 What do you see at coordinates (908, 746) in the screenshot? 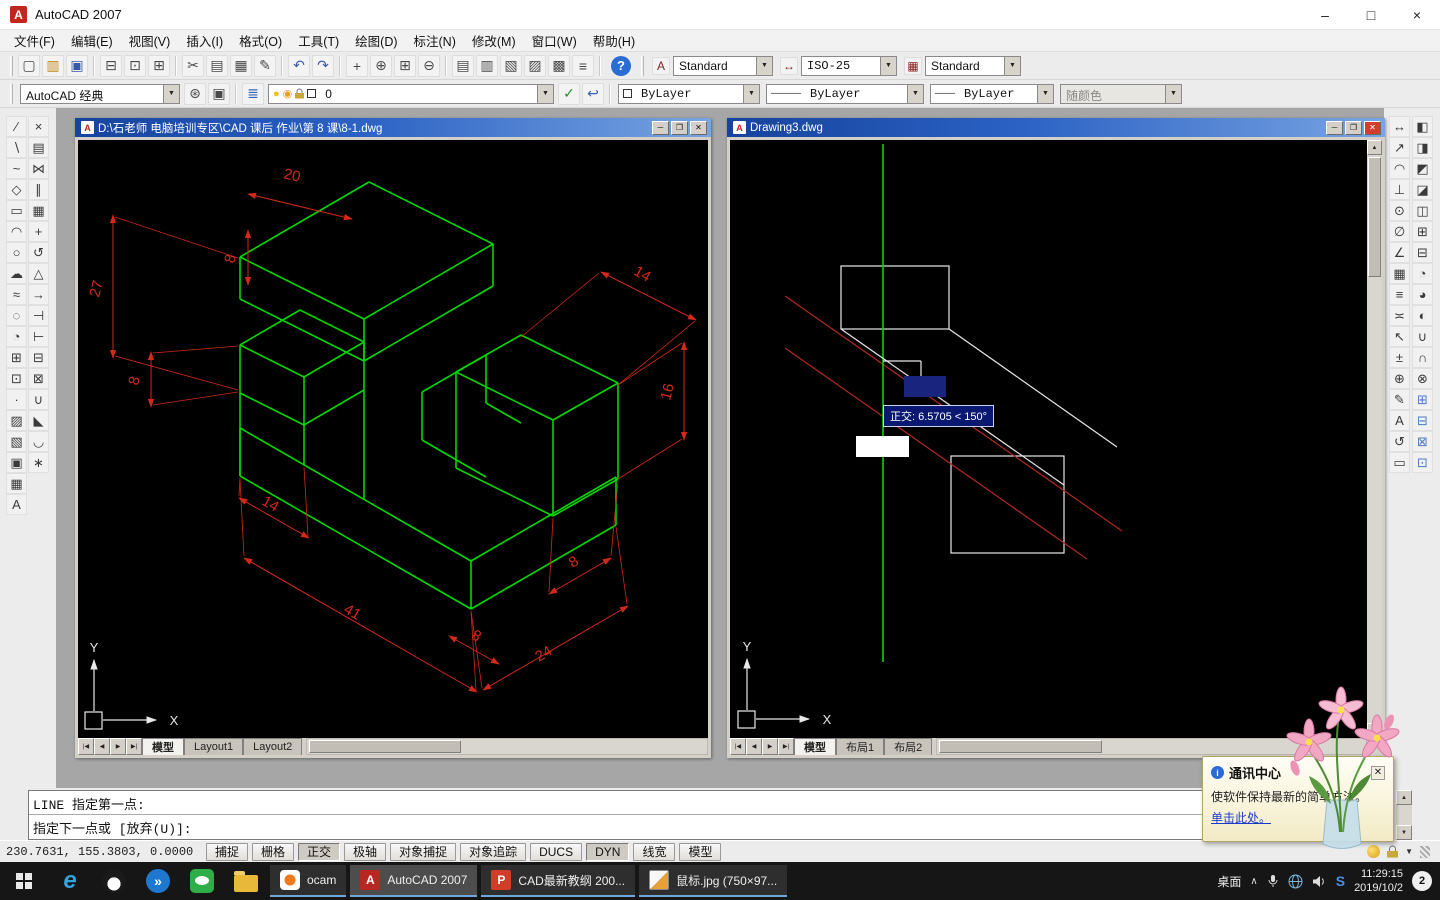
I see `doc2-tab-布局2: 布局2` at bounding box center [908, 746].